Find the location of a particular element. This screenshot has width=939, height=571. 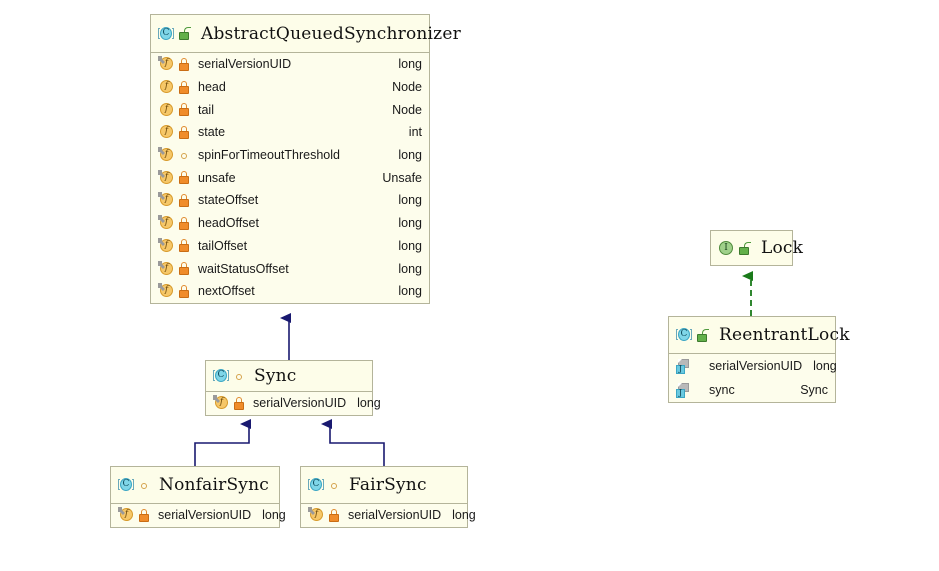

node-header: C NonfairSync is located at coordinates (195, 485).